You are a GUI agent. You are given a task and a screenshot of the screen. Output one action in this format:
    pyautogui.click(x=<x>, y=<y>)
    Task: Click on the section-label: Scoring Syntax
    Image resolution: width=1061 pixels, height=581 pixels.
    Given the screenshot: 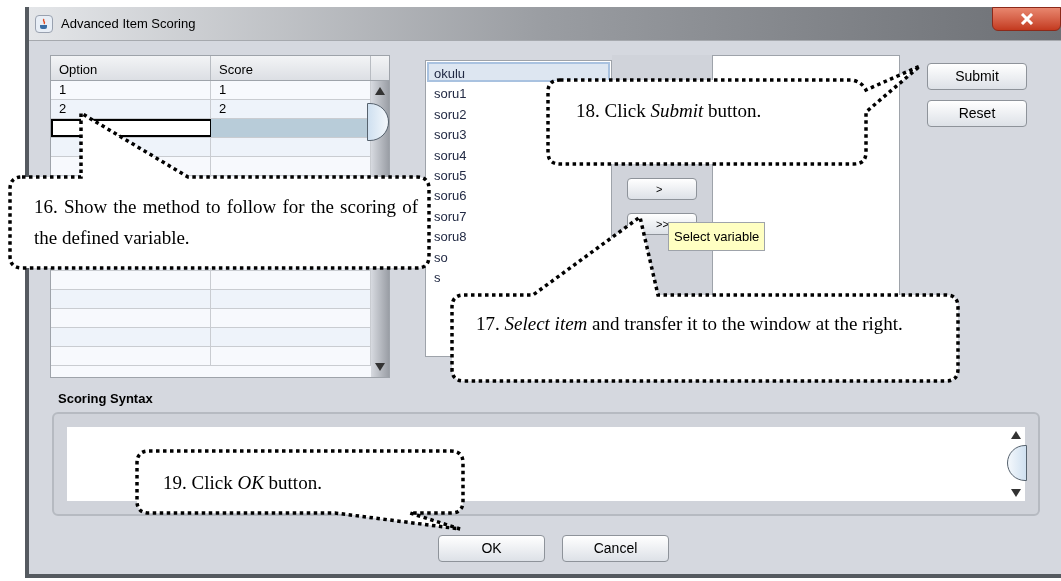 What is the action you would take?
    pyautogui.click(x=106, y=399)
    